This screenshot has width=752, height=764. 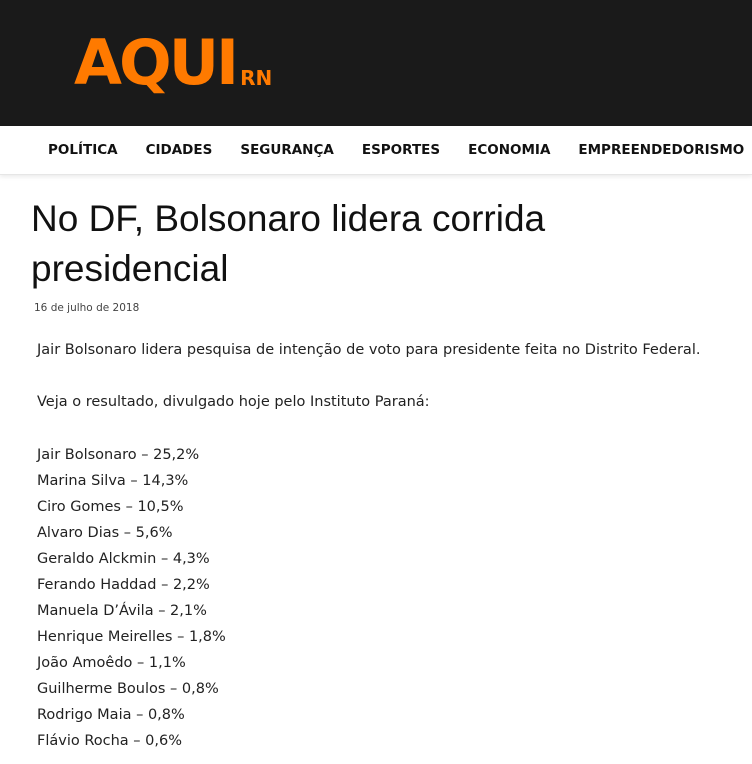 I want to click on nav-item-economia: ECONOMIA, so click(x=509, y=150).